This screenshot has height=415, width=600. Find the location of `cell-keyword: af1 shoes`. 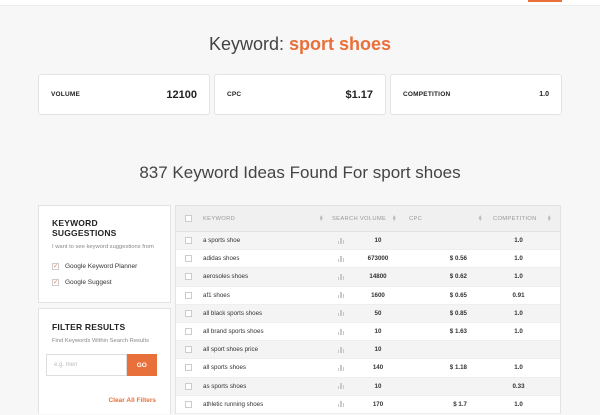

cell-keyword: af1 shoes is located at coordinates (266, 295).